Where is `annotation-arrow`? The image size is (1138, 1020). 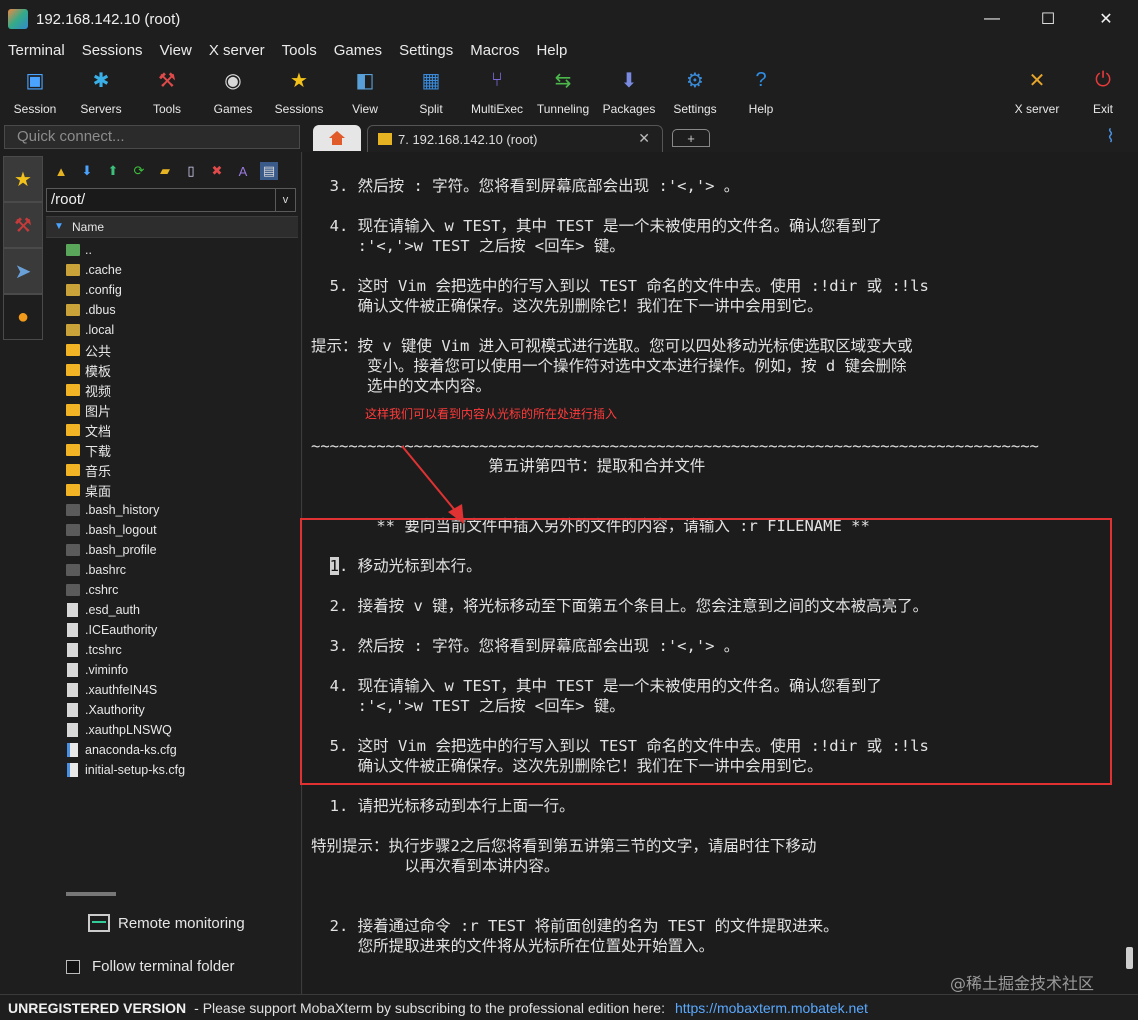 annotation-arrow is located at coordinates (432, 484).